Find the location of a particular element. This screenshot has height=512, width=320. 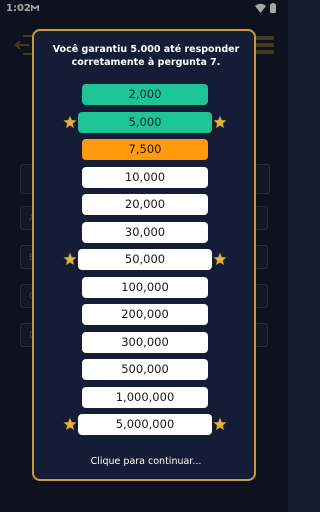

prize-amount: 300,000 is located at coordinates (145, 342).